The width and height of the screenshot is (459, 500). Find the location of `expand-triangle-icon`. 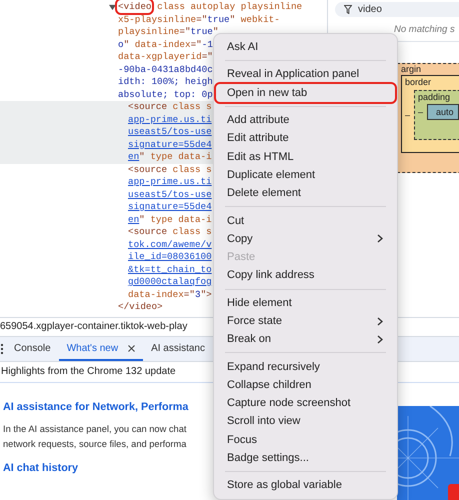

expand-triangle-icon is located at coordinates (112, 7).